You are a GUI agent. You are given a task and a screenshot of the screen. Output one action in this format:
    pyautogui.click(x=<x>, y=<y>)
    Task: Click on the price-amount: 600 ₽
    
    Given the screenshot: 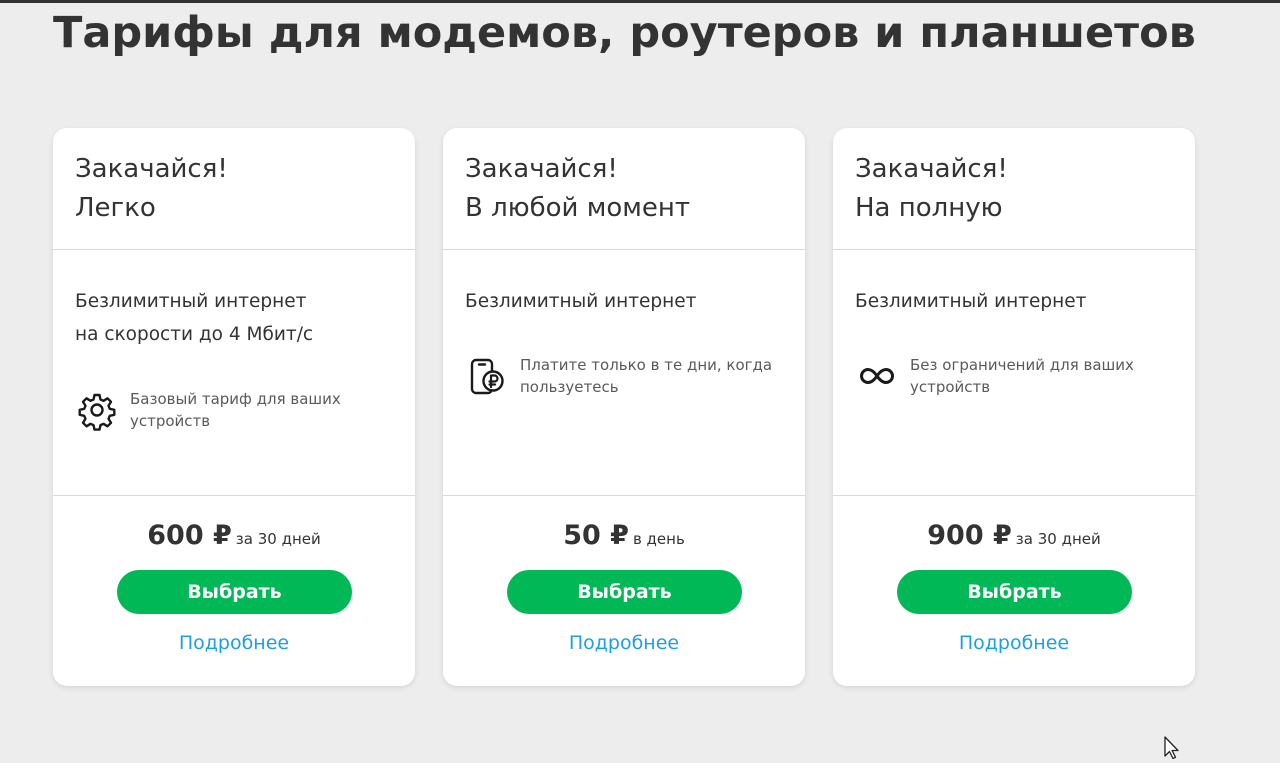 What is the action you would take?
    pyautogui.click(x=189, y=535)
    